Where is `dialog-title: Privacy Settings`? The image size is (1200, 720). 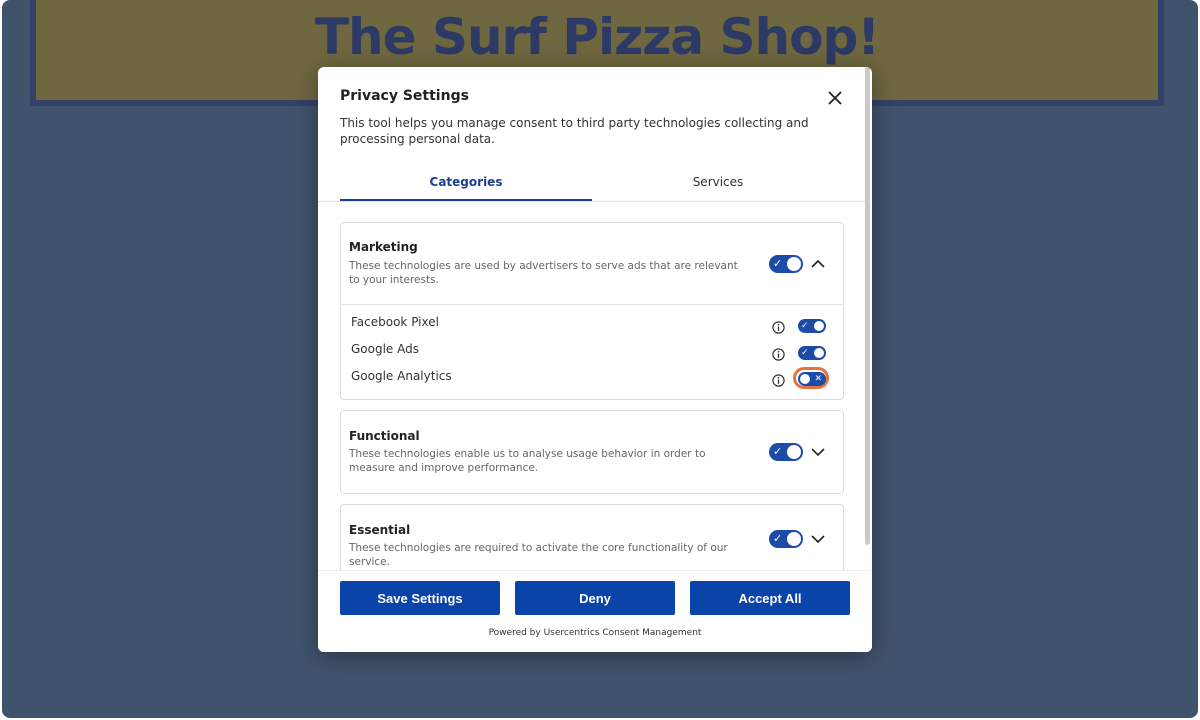
dialog-title: Privacy Settings is located at coordinates (404, 96).